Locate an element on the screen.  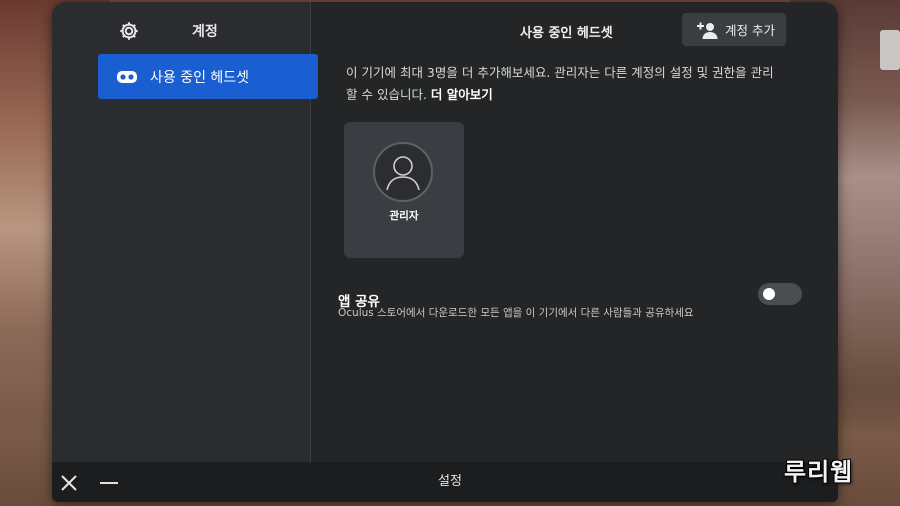
background-pillar is located at coordinates (890, 50).